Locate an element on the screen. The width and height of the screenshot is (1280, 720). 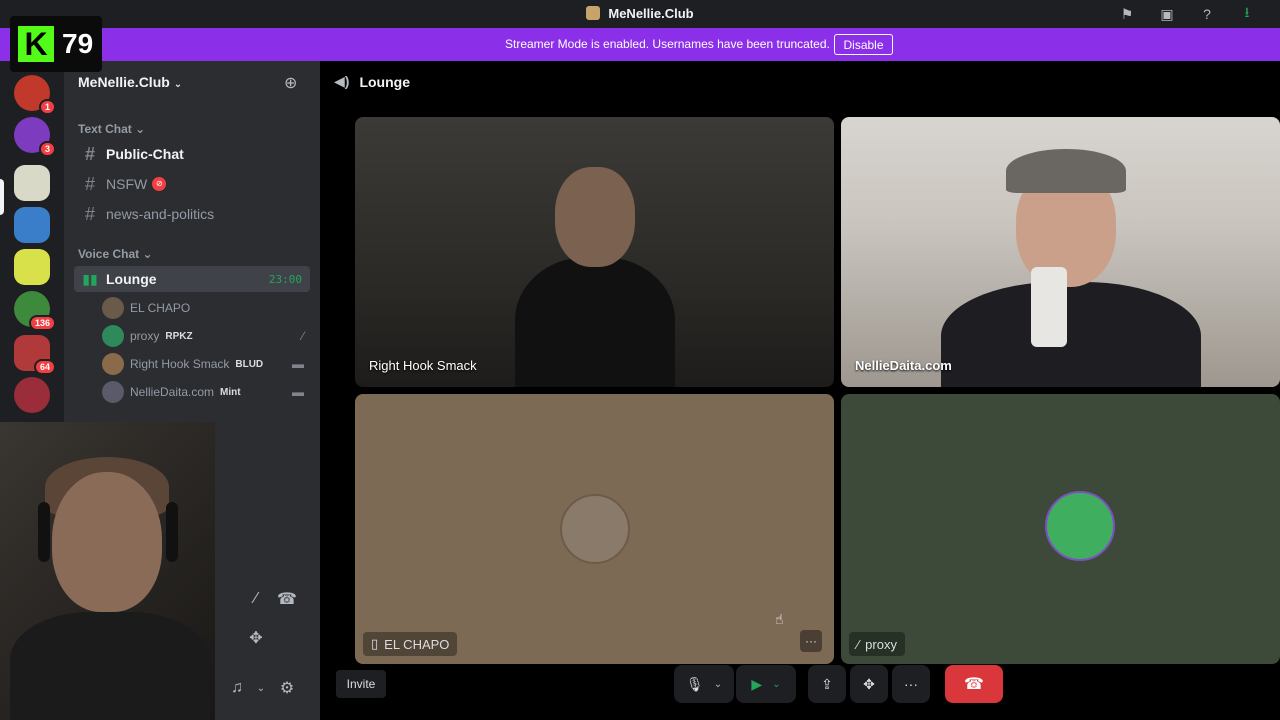
flag-icon: ⚑ is located at coordinates (1127, 14).